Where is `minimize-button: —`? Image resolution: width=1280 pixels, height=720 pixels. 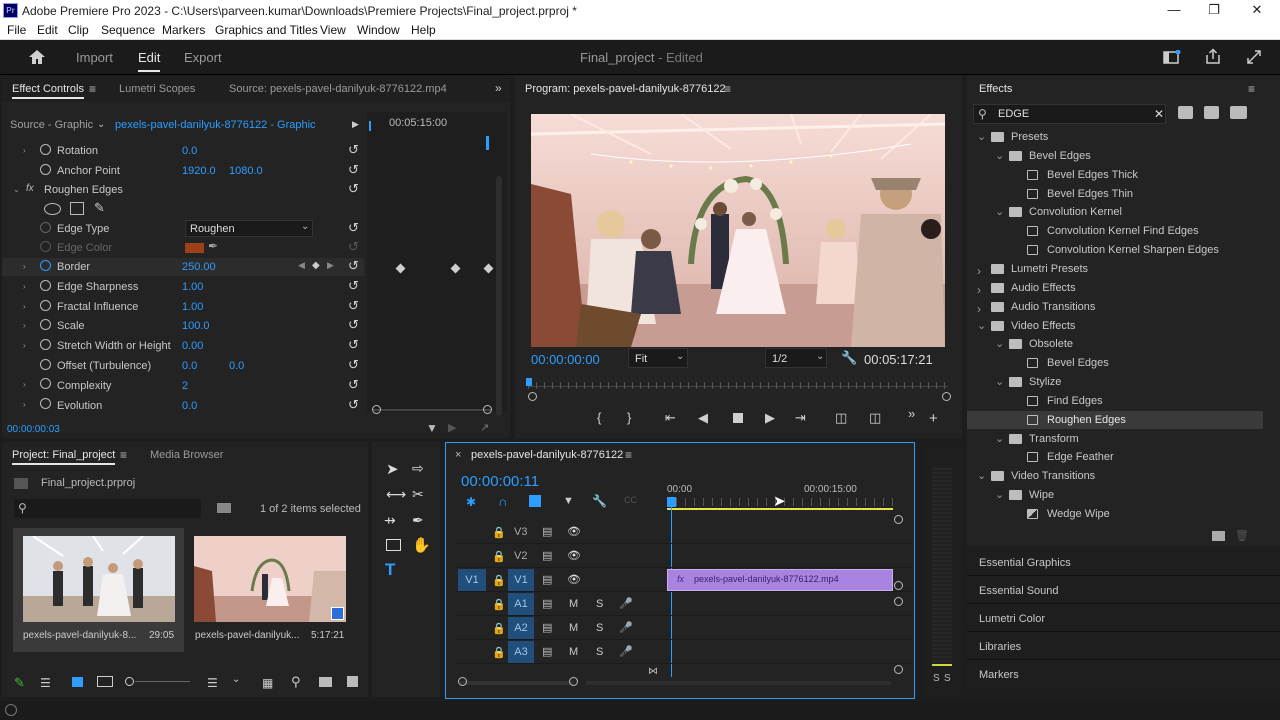
minimize-button: — is located at coordinates (1174, 10).